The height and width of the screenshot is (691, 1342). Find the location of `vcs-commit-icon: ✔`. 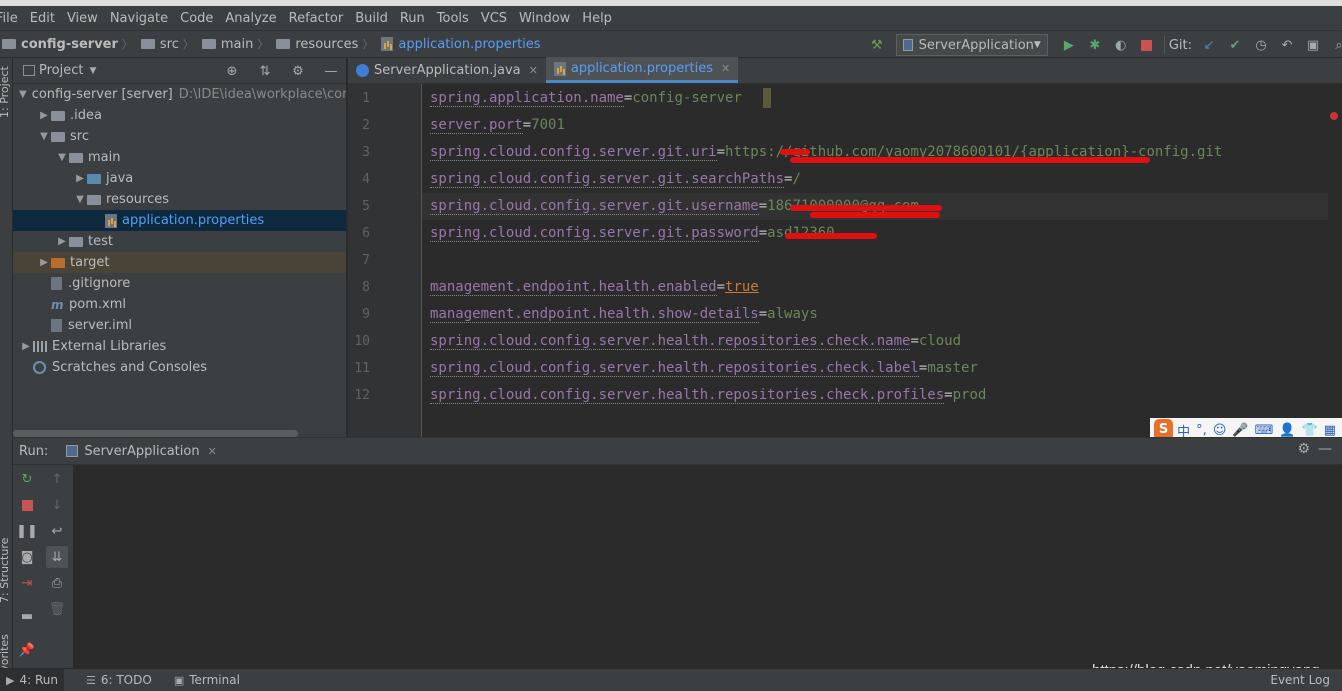

vcs-commit-icon: ✔ is located at coordinates (1235, 45).